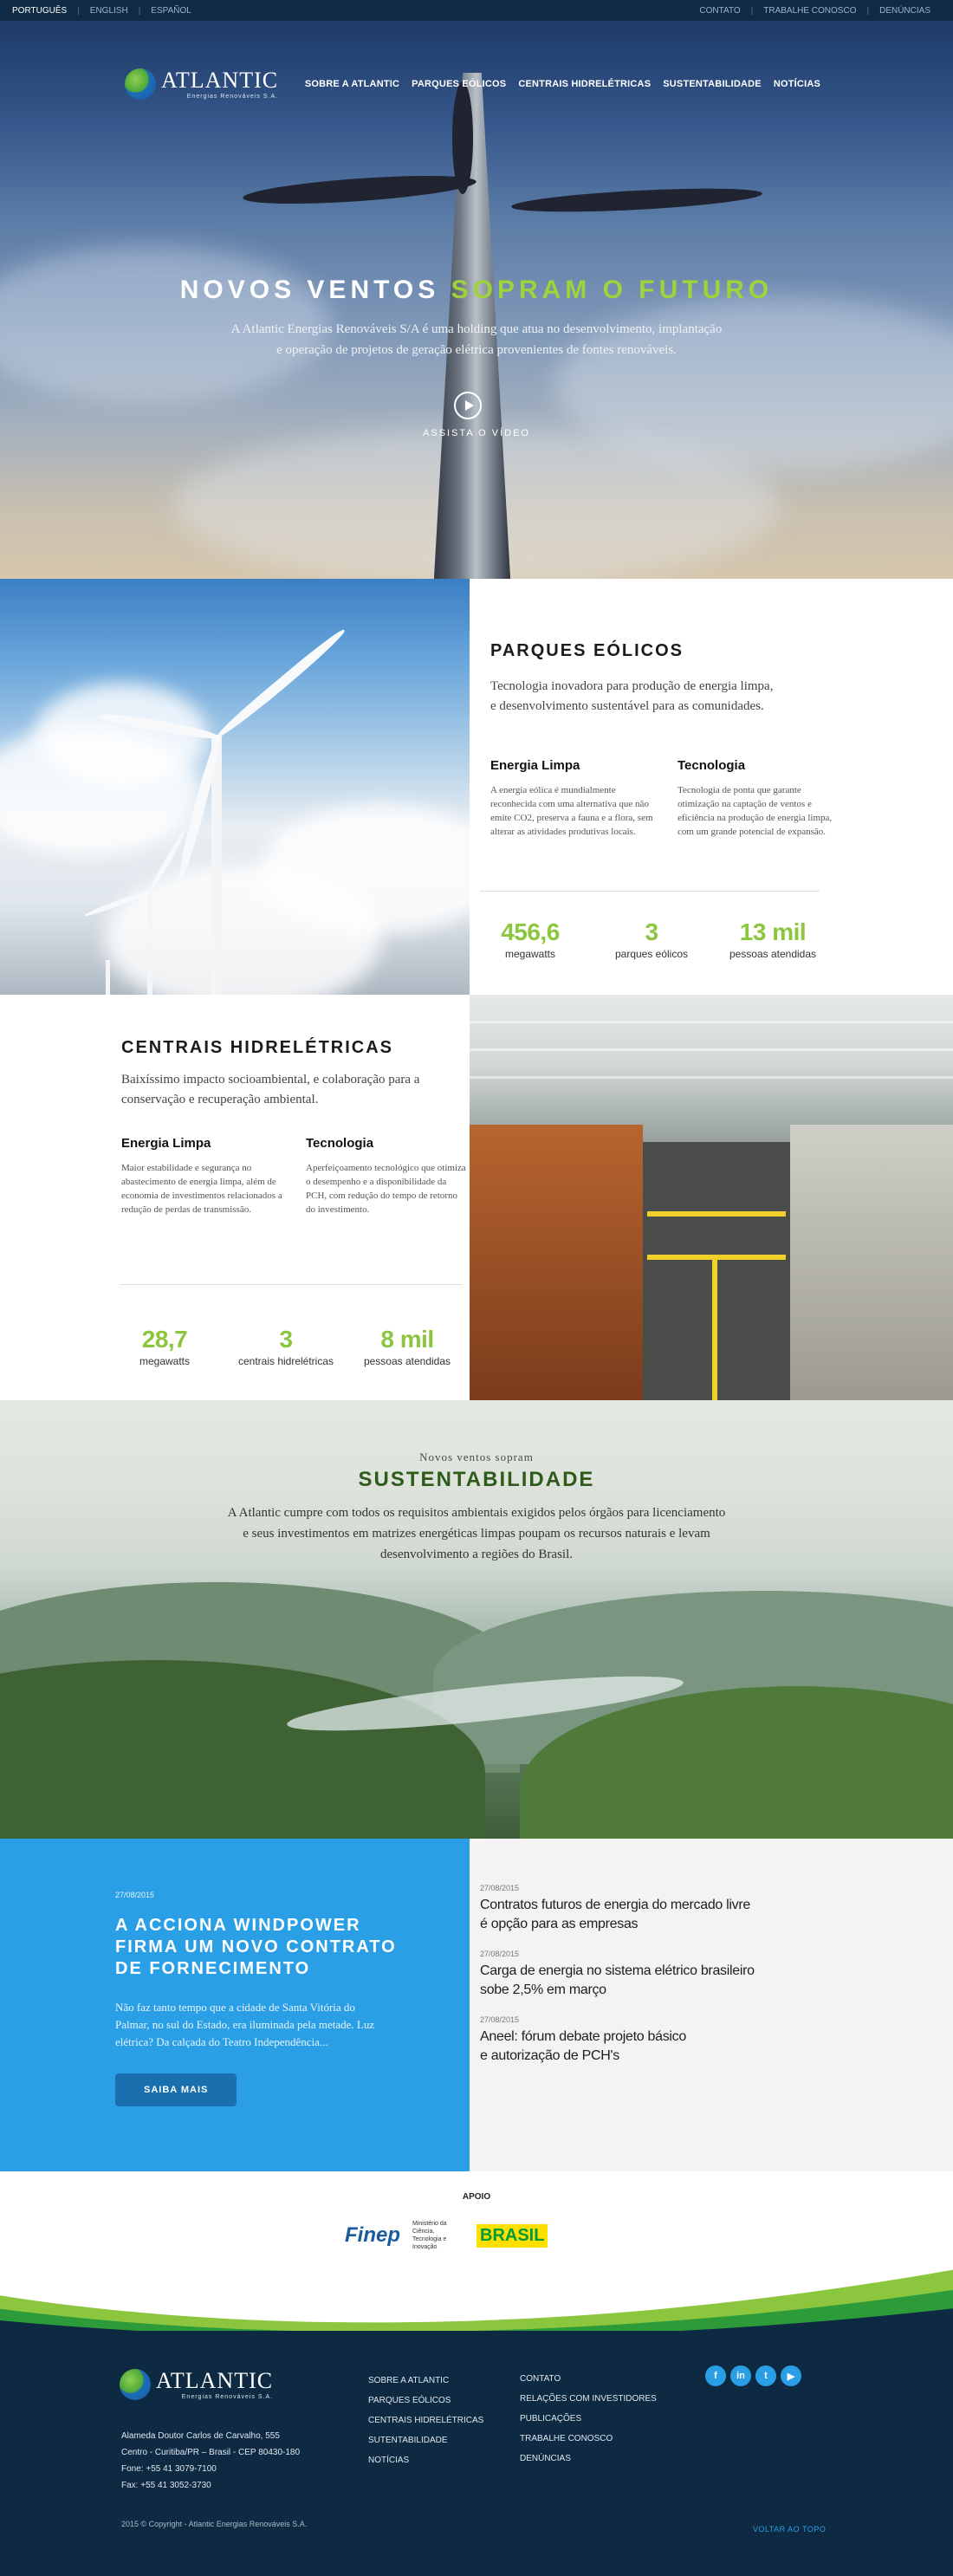 The height and width of the screenshot is (2576, 953). What do you see at coordinates (476, 433) in the screenshot?
I see `watch-video-label: ASSISTA O VÍDEO` at bounding box center [476, 433].